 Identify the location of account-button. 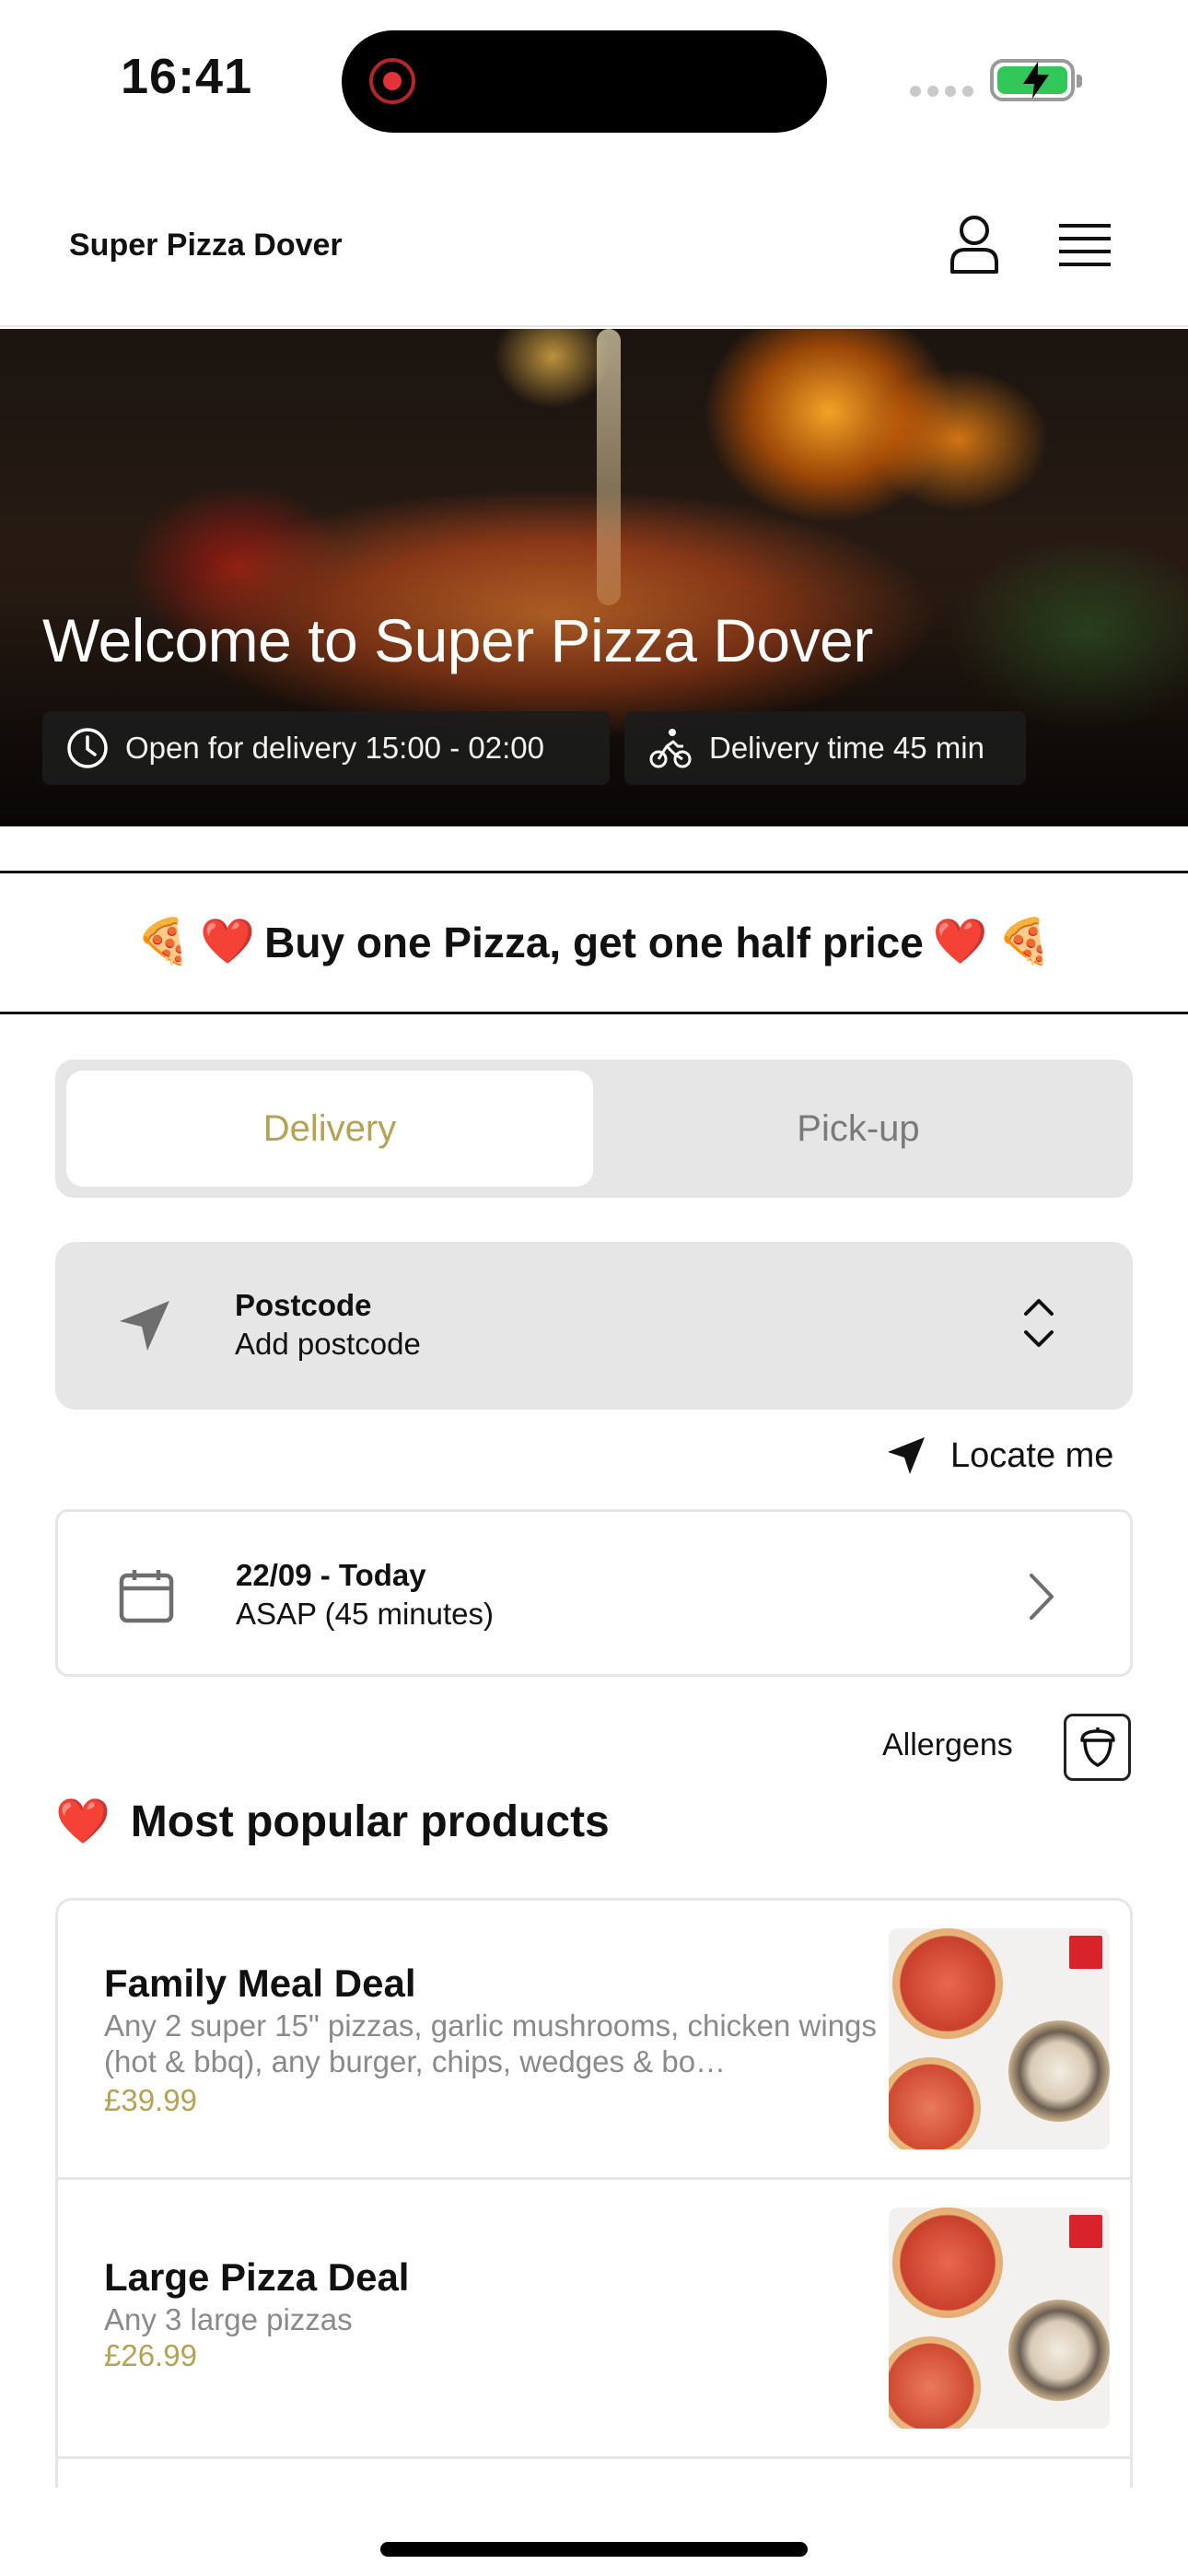
(974, 245).